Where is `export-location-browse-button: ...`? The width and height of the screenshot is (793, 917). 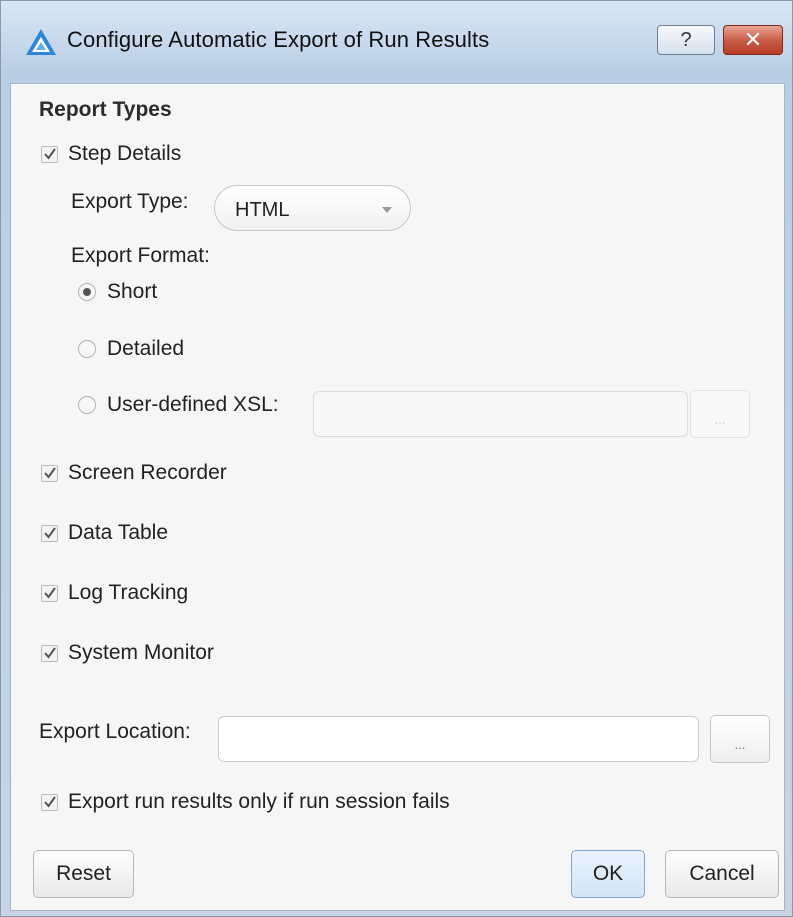
export-location-browse-button: ... is located at coordinates (740, 739).